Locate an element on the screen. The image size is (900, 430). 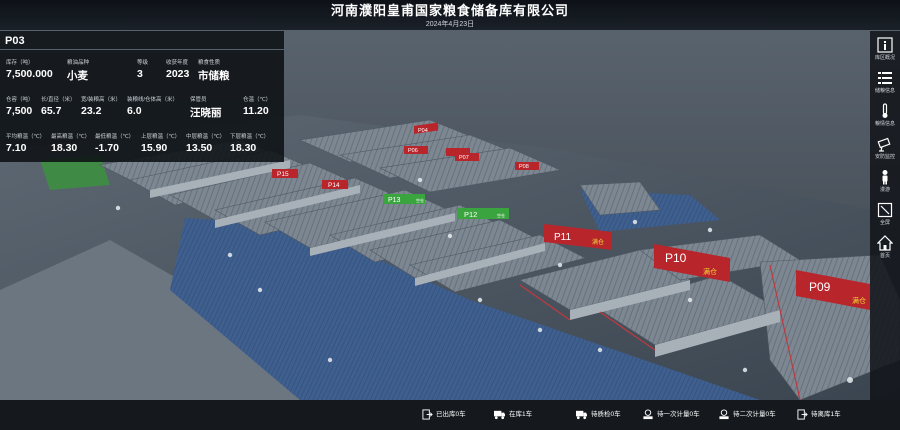
right-toolbar: 库区概况 储粮信息 粮情信息 安防监控 漫游 全屏 首页 is located at coordinates (885, 215).